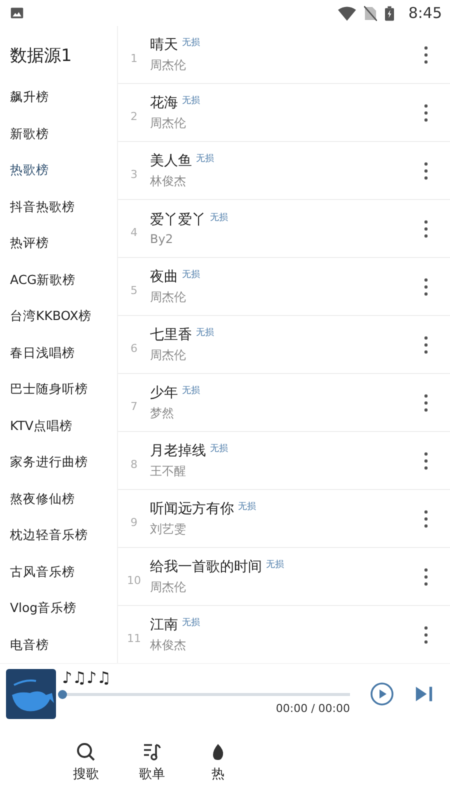  Describe the element at coordinates (171, 335) in the screenshot. I see `song-title: 七里香` at that location.